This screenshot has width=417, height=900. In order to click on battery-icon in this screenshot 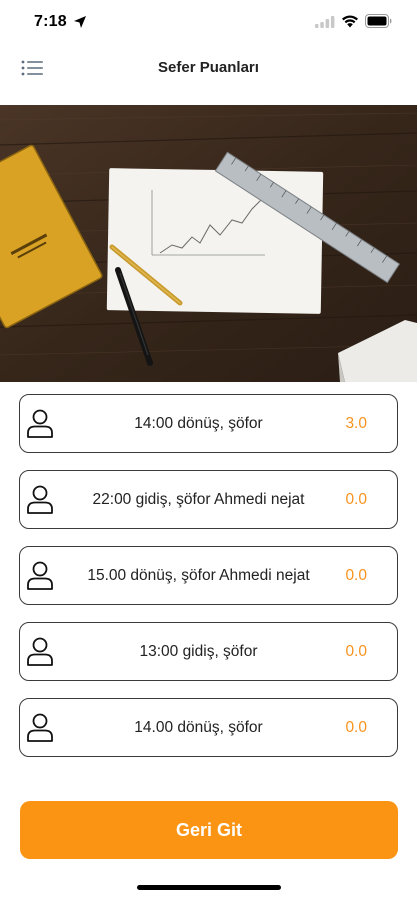, I will do `click(378, 21)`.